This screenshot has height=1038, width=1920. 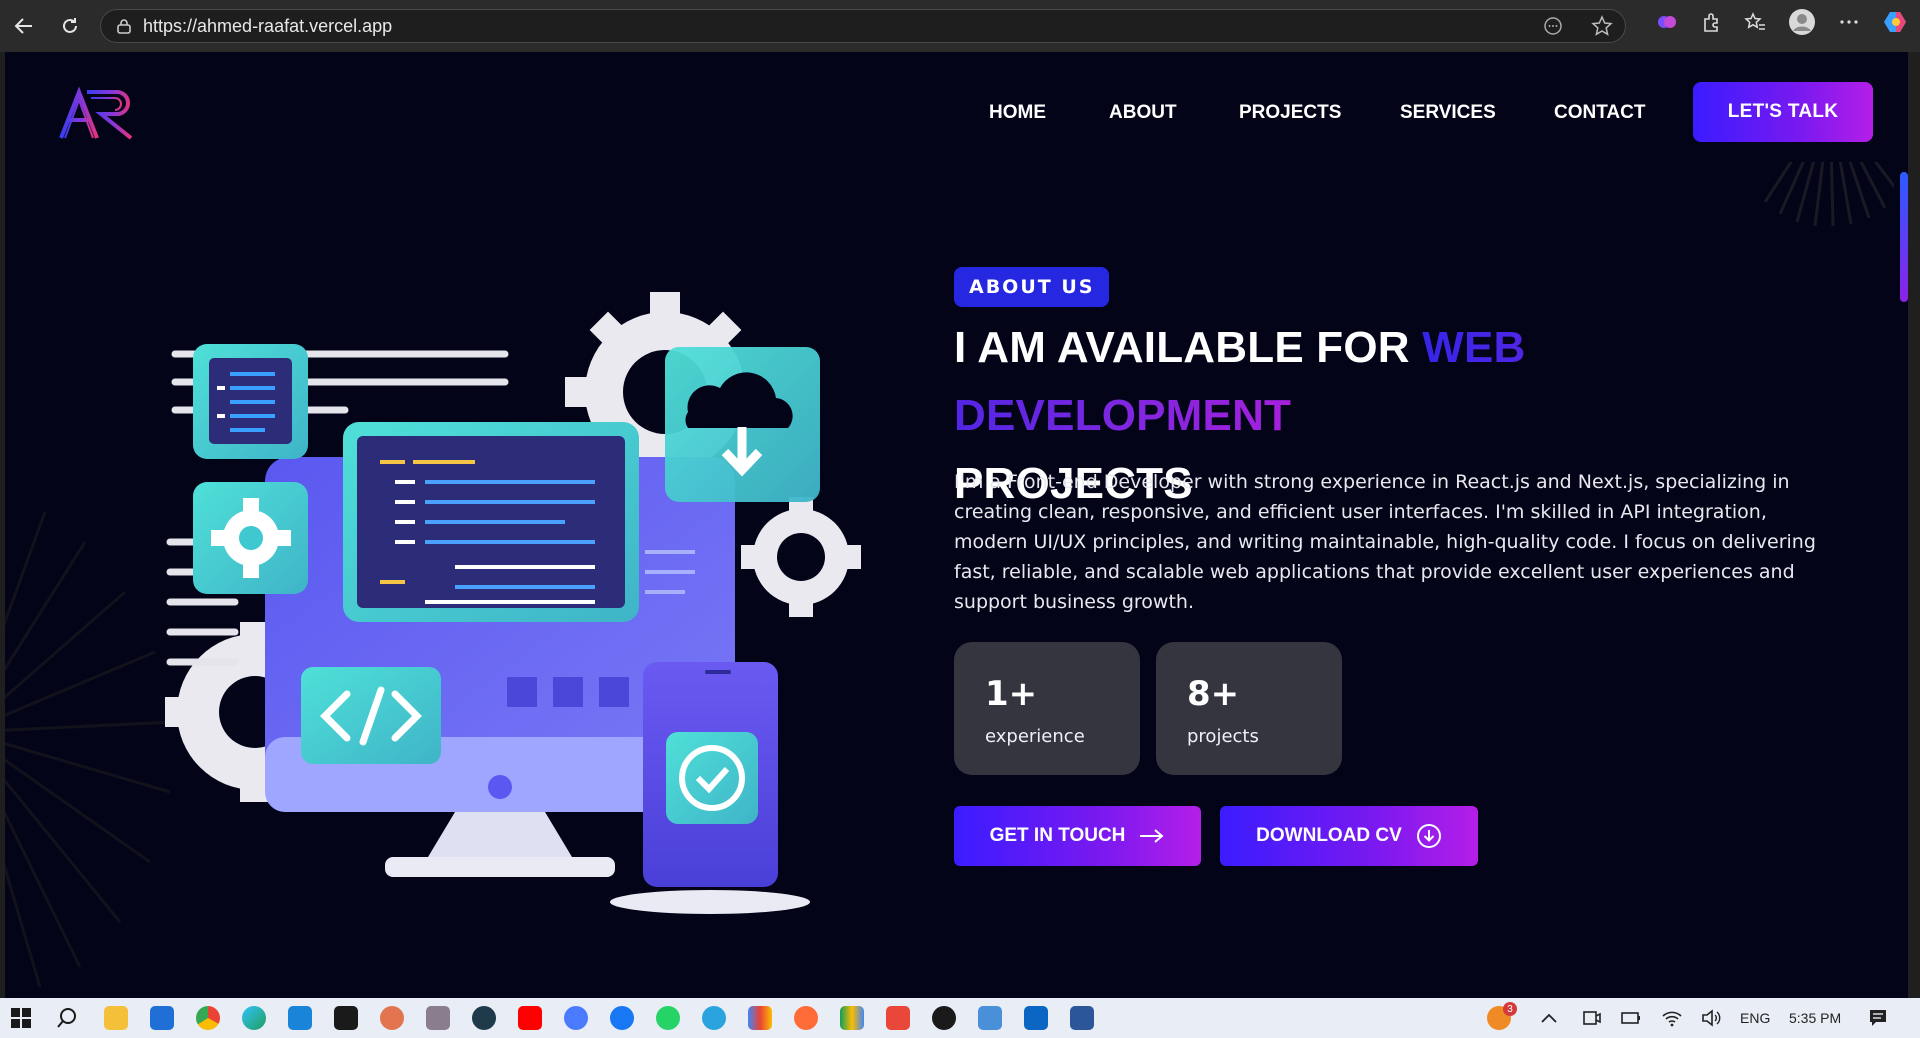 I want to click on battery-icon, so click(x=1631, y=1018).